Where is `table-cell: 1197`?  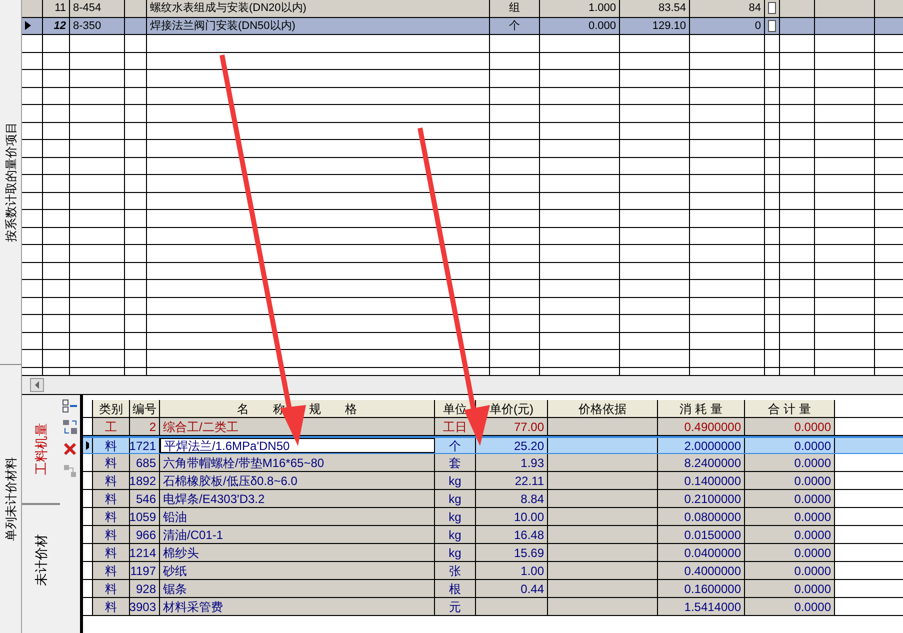
table-cell: 1197 is located at coordinates (145, 570).